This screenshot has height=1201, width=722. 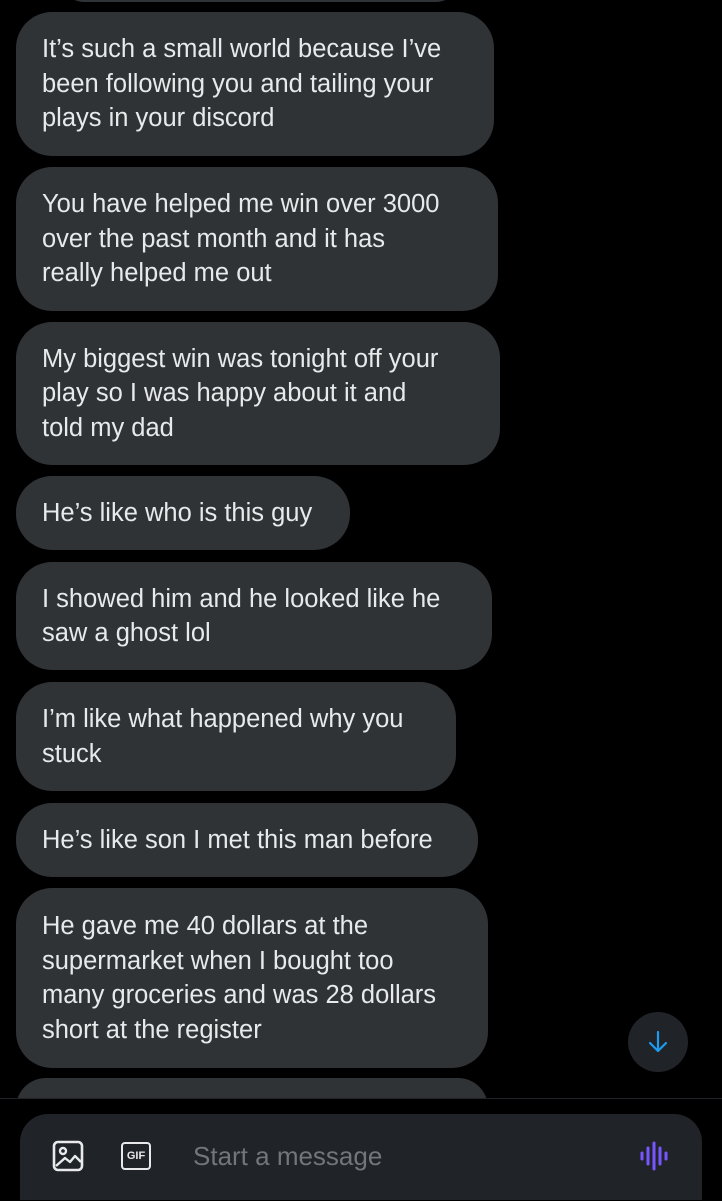 I want to click on media-button, so click(x=68, y=1156).